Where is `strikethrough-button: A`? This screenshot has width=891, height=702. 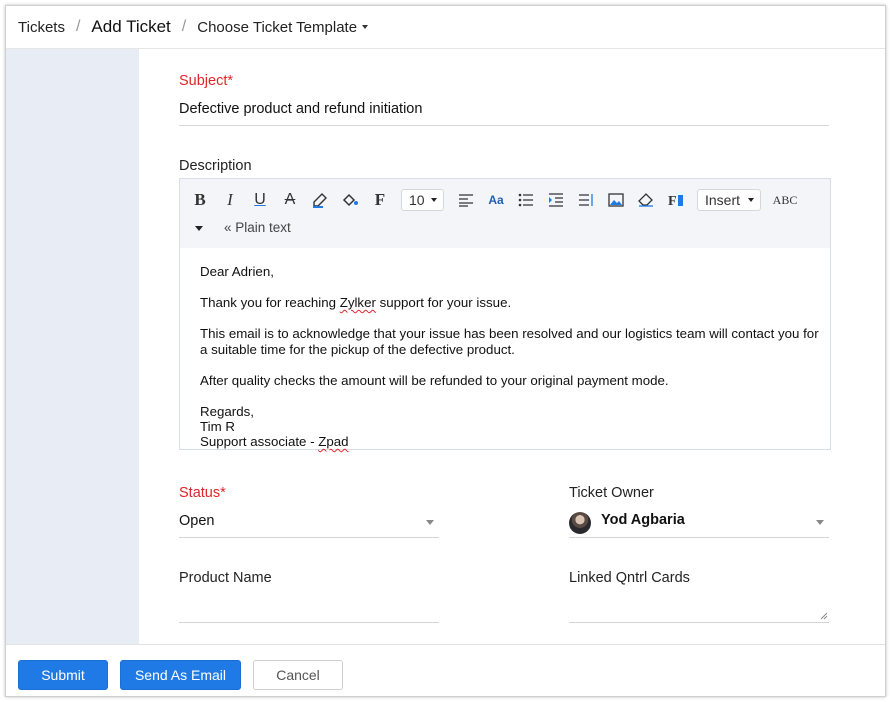
strikethrough-button: A is located at coordinates (290, 200).